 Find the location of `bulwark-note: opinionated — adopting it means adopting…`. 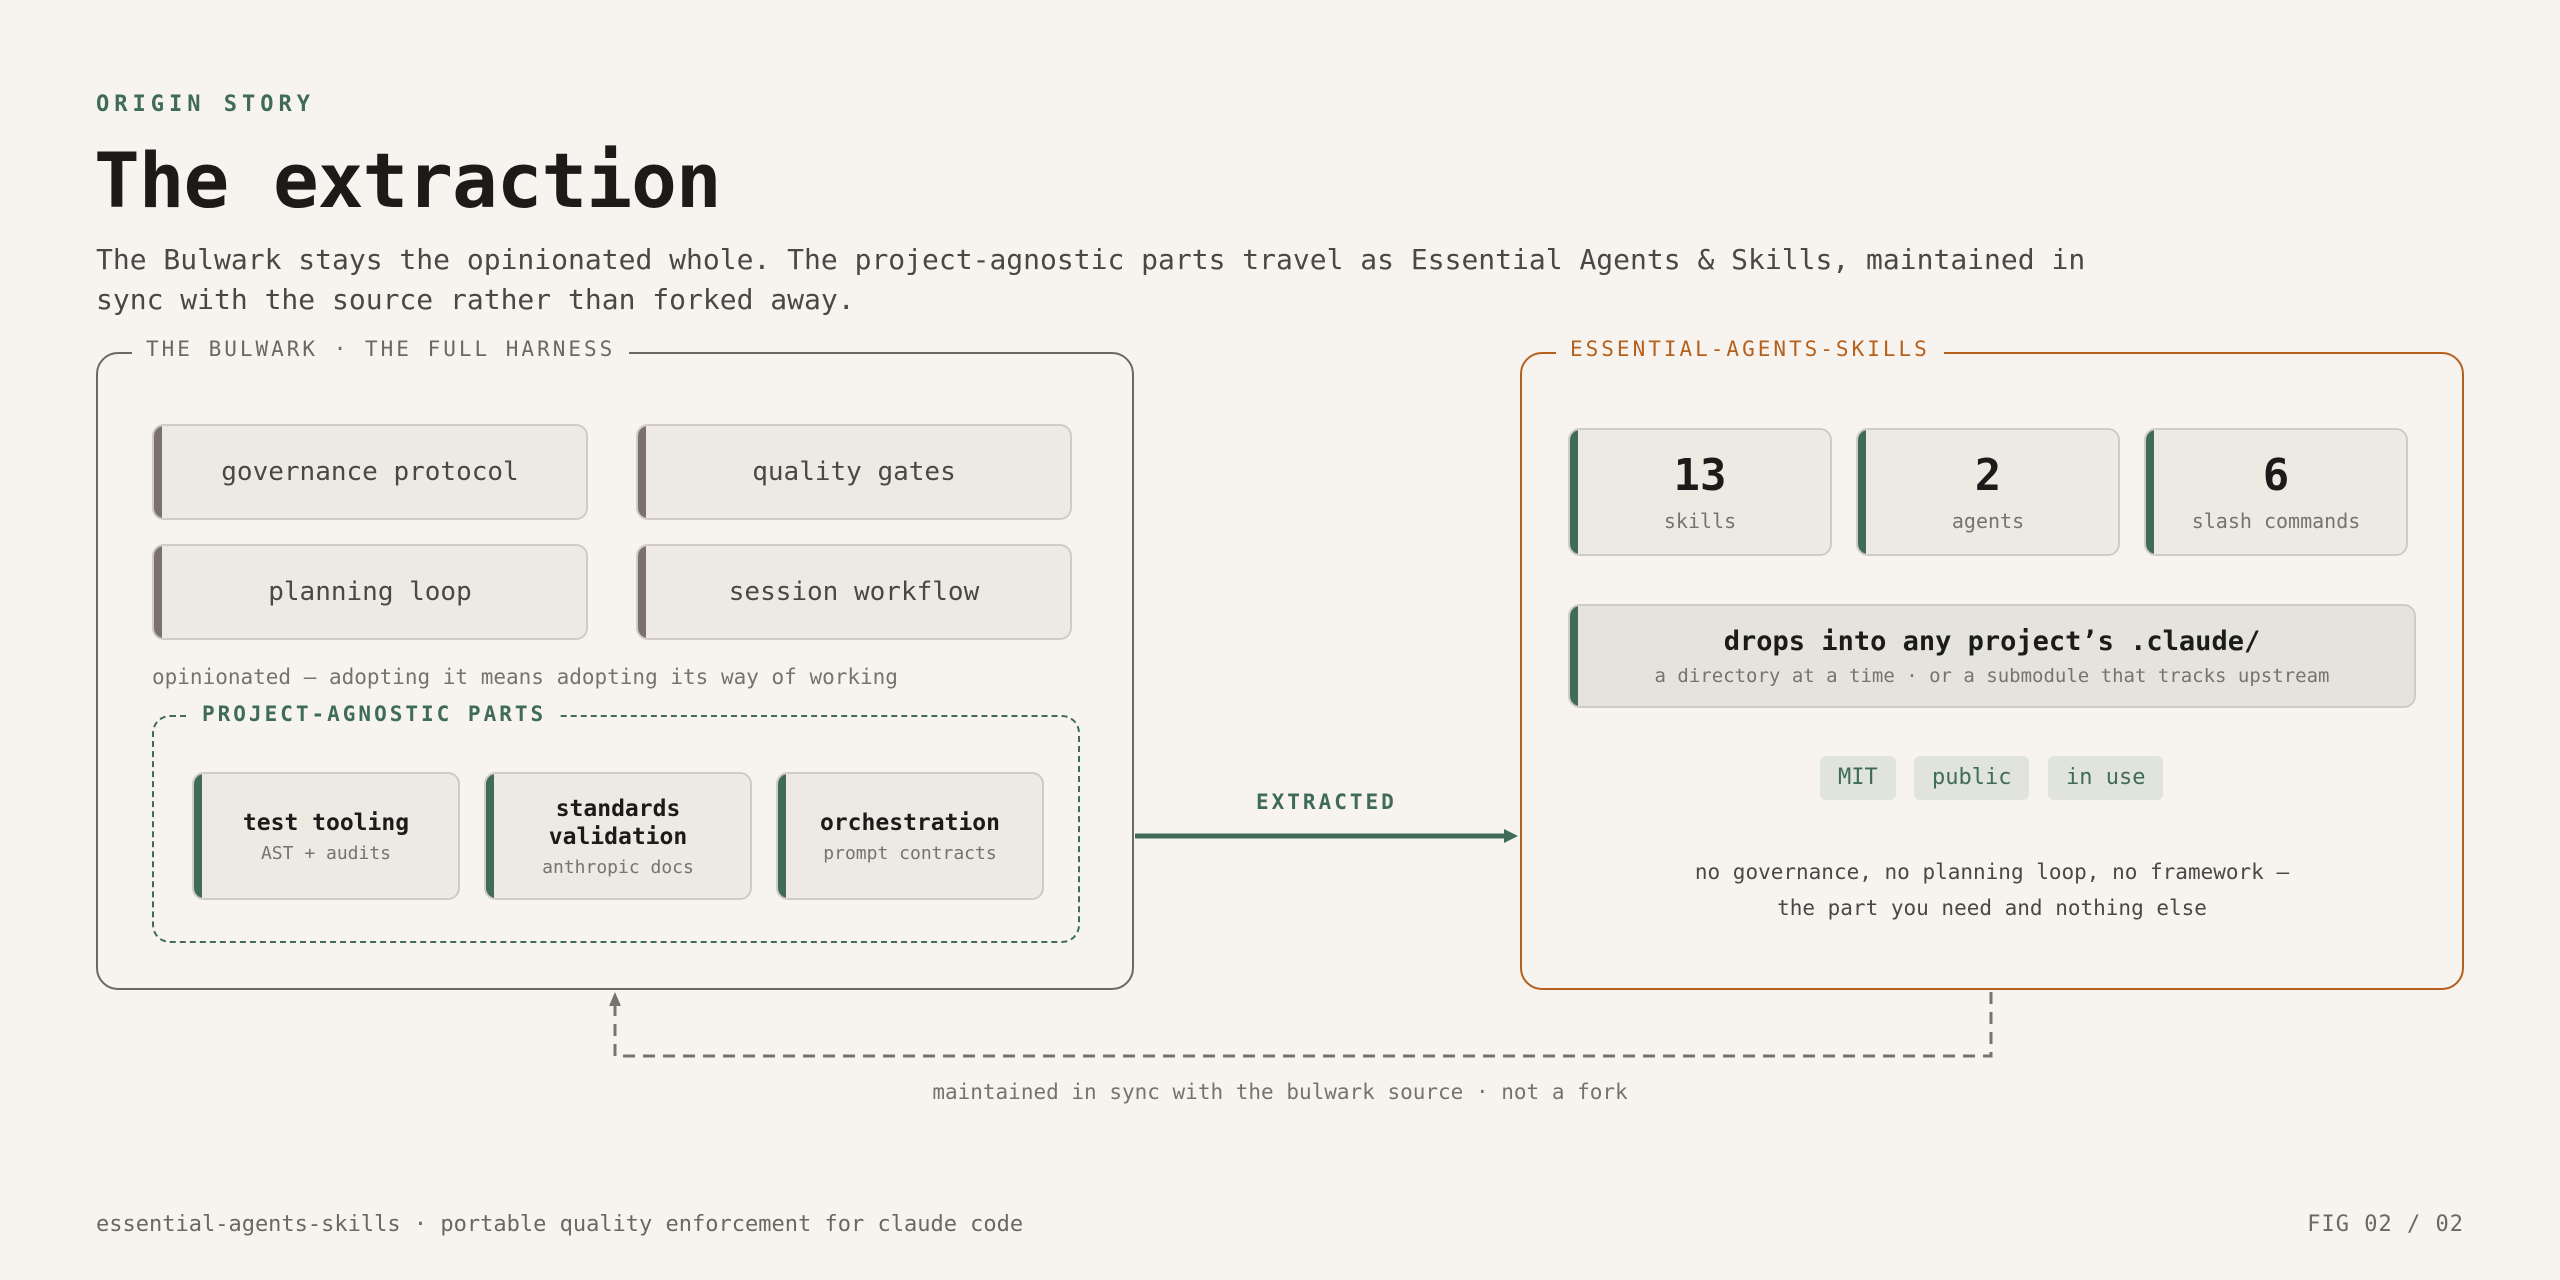

bulwark-note: opinionated — adopting it means adopting… is located at coordinates (525, 677).